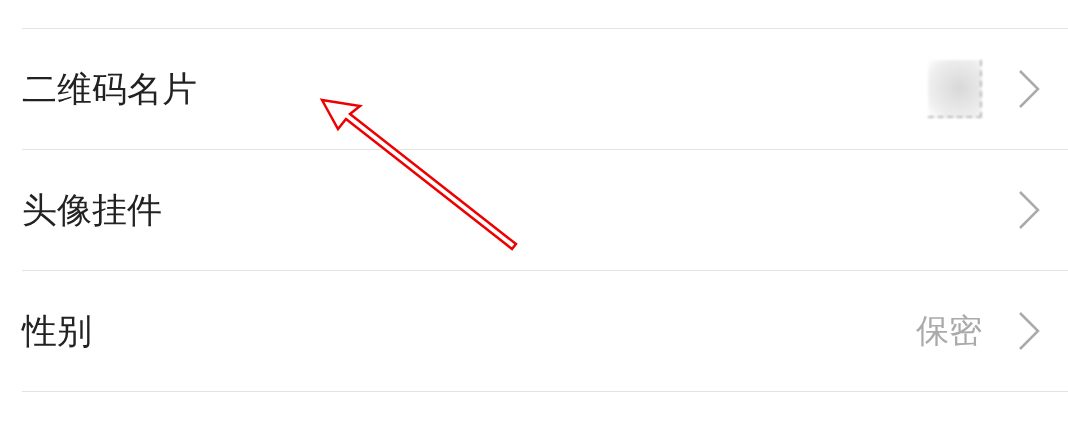 The height and width of the screenshot is (440, 1068). I want to click on setting-label: 性别, so click(57, 331).